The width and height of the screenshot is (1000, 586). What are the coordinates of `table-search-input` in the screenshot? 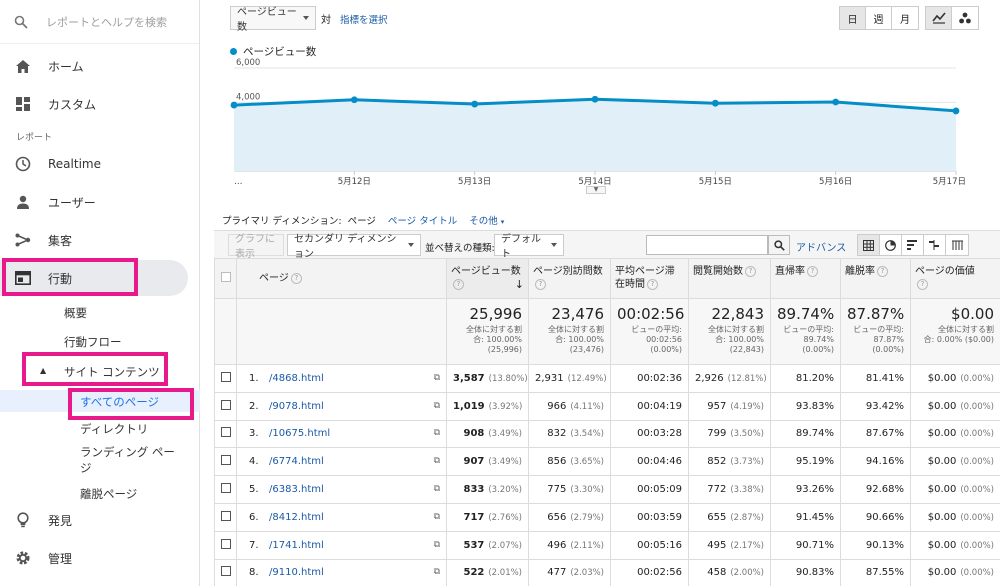 It's located at (707, 245).